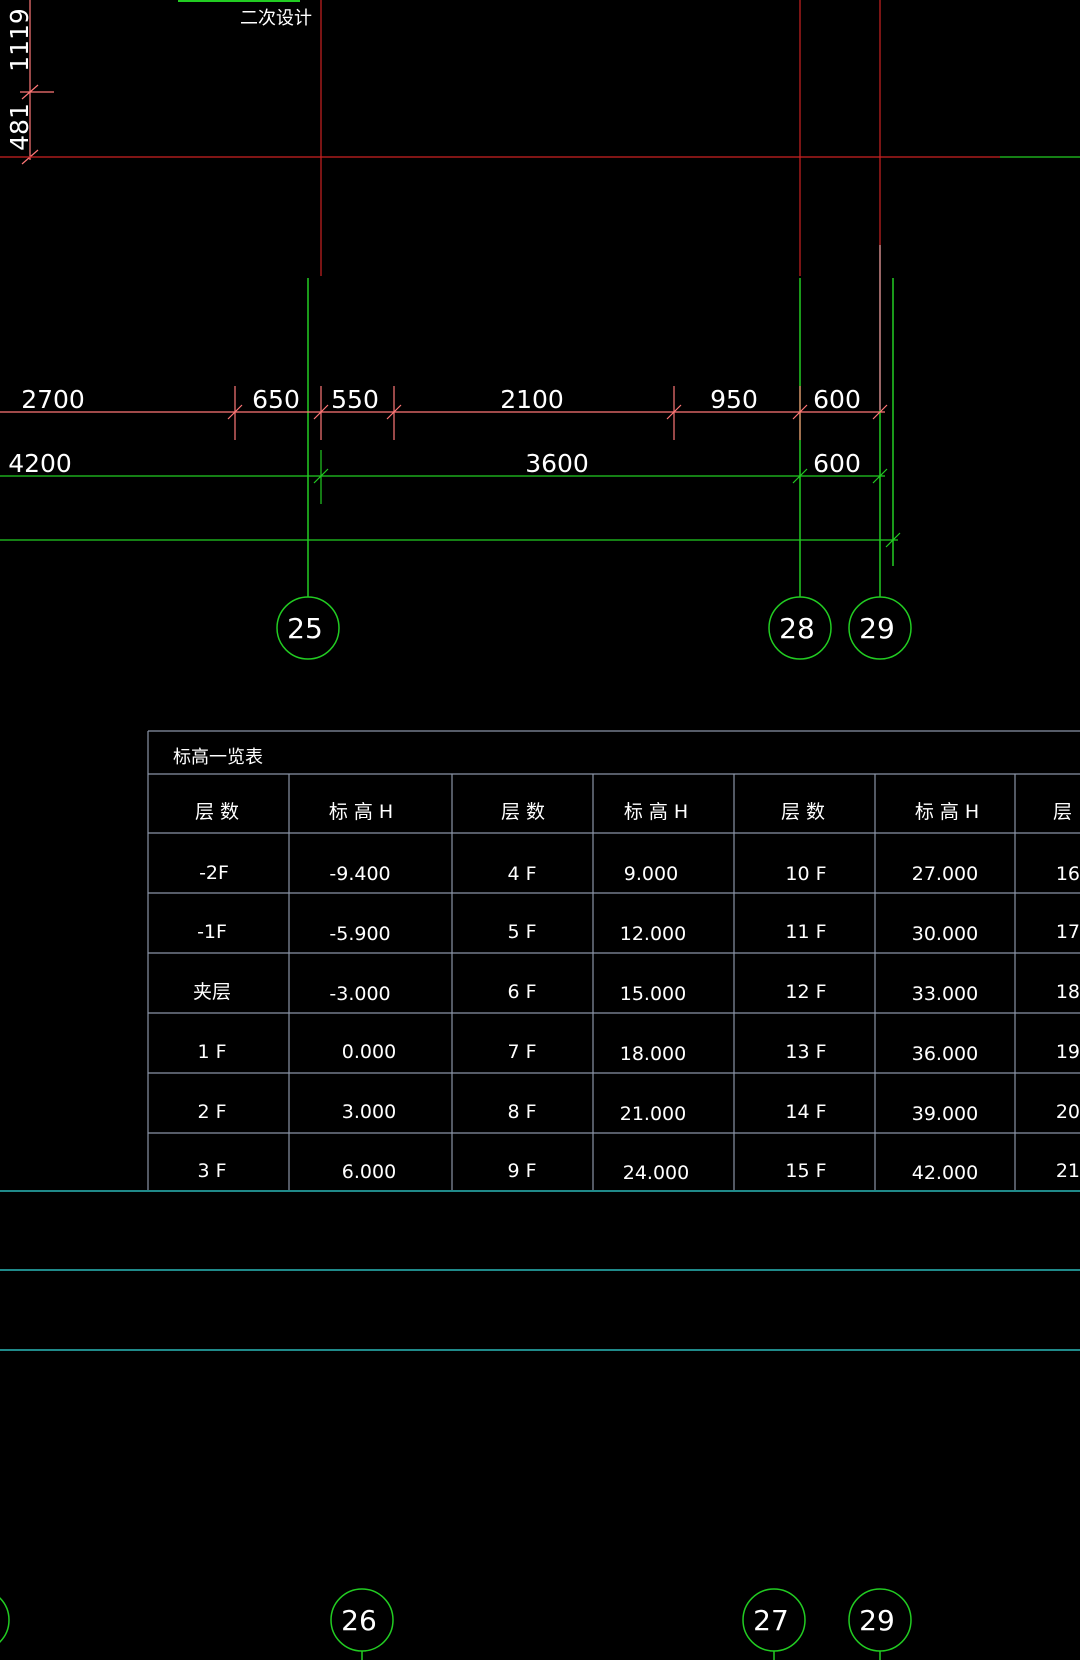 The image size is (1080, 1660). What do you see at coordinates (945, 1054) in the screenshot?
I see `table-cell: 36.000` at bounding box center [945, 1054].